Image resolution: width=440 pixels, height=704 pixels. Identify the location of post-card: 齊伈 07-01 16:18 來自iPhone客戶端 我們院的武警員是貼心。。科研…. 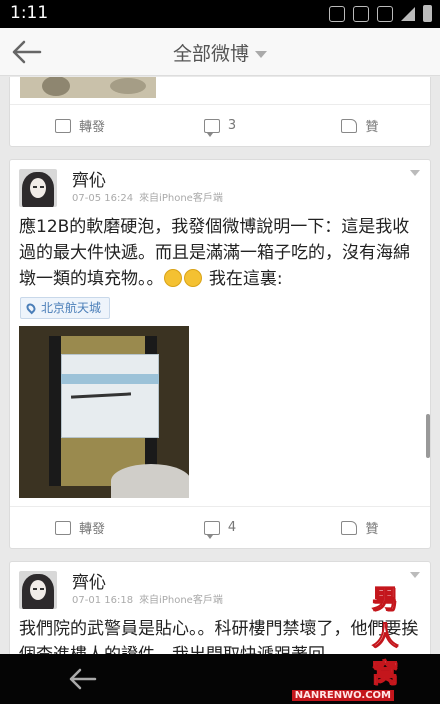
(220, 607).